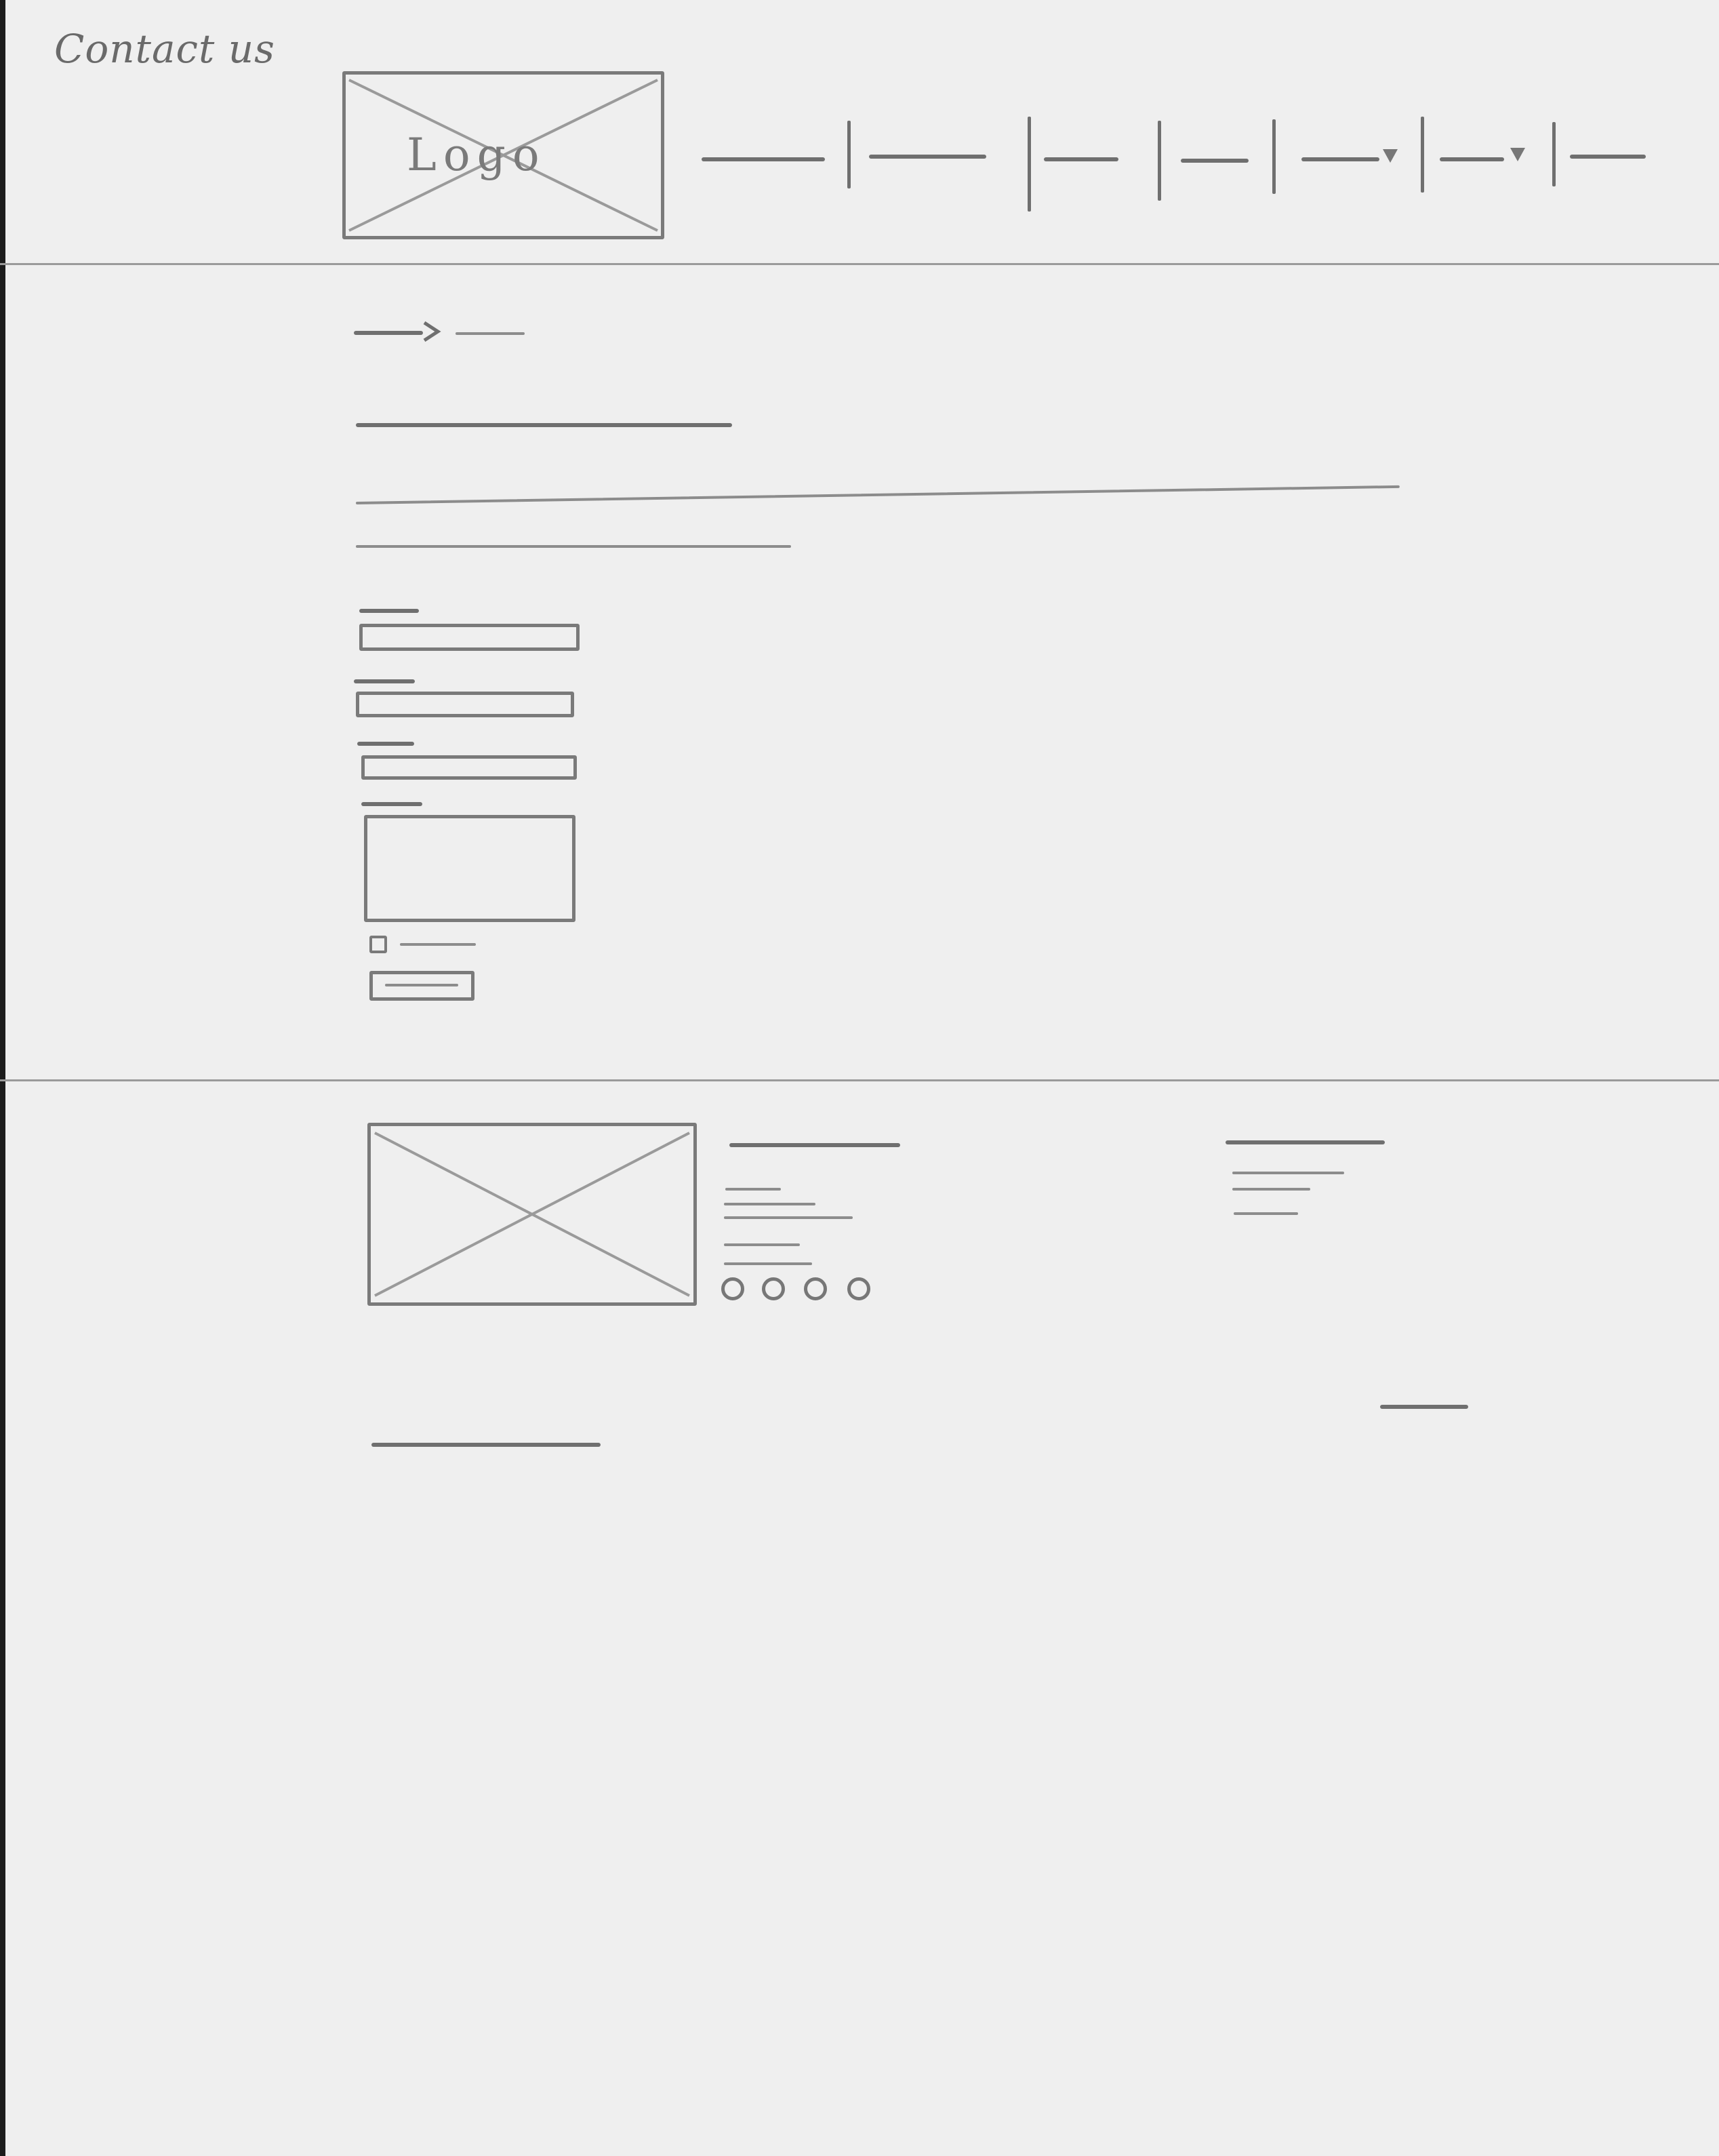 Image resolution: width=1719 pixels, height=2156 pixels. Describe the element at coordinates (469, 637) in the screenshot. I see `name-input` at that location.